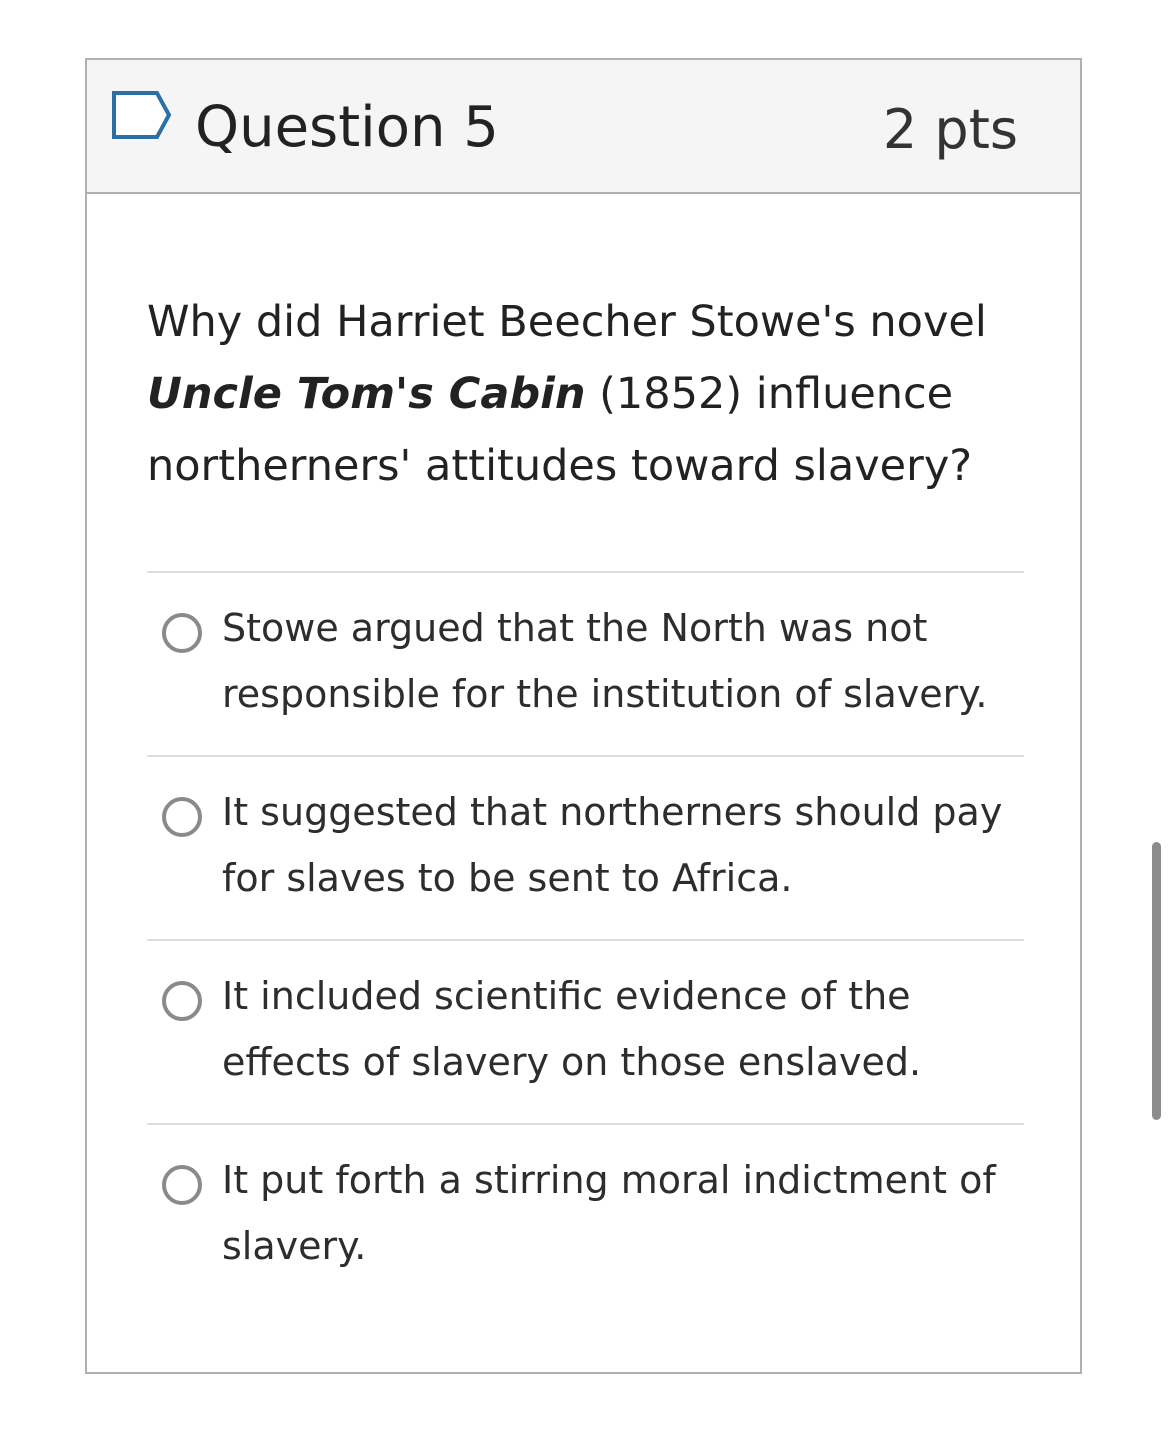 The image size is (1170, 1438). What do you see at coordinates (950, 129) in the screenshot?
I see `question-points: 2 pts` at bounding box center [950, 129].